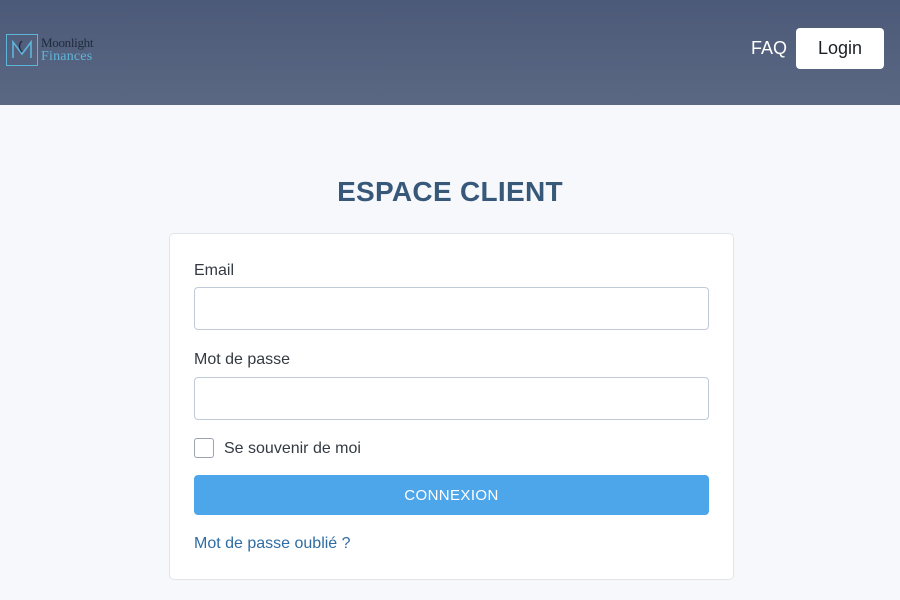 The height and width of the screenshot is (600, 900). I want to click on password-label: Mot de passe, so click(242, 359).